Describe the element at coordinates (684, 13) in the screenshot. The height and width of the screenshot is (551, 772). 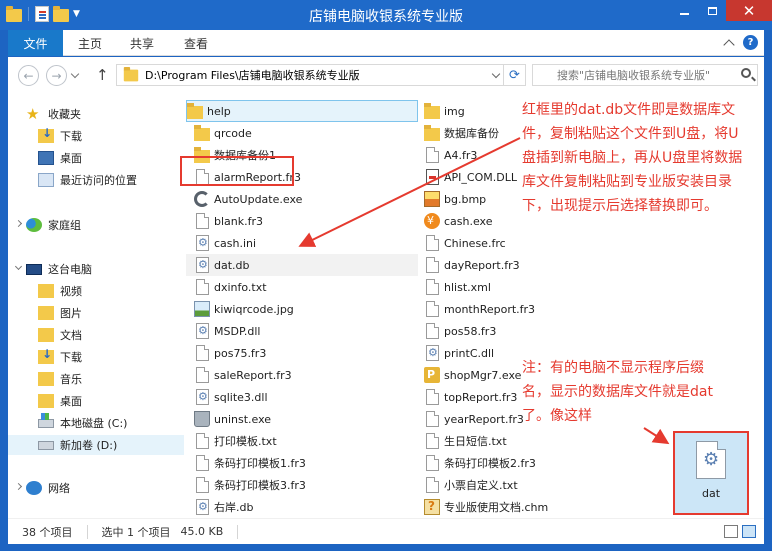
I see `minimize-icon` at that location.